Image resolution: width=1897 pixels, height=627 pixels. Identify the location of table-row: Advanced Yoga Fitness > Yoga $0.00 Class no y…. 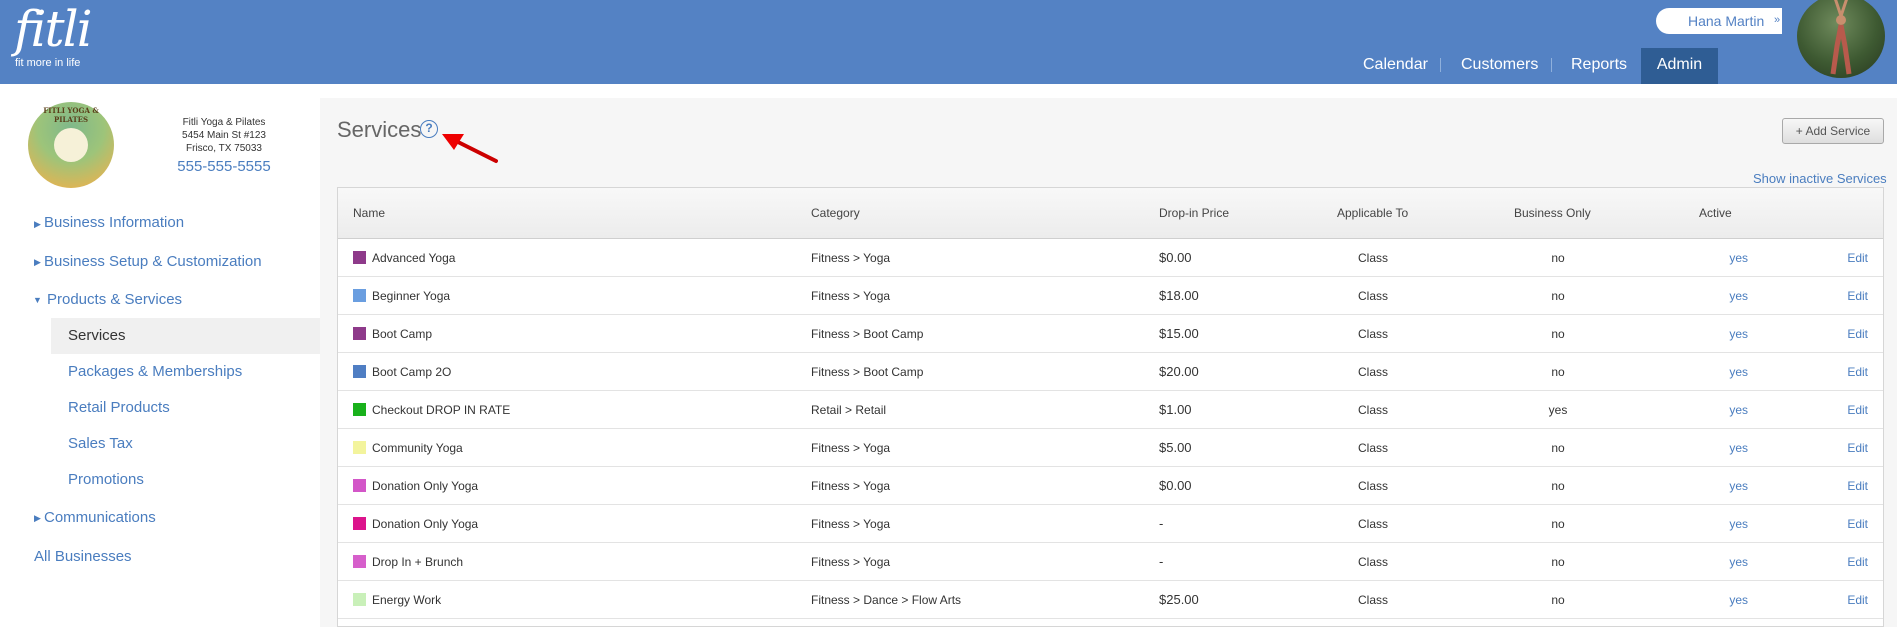
(1110, 258).